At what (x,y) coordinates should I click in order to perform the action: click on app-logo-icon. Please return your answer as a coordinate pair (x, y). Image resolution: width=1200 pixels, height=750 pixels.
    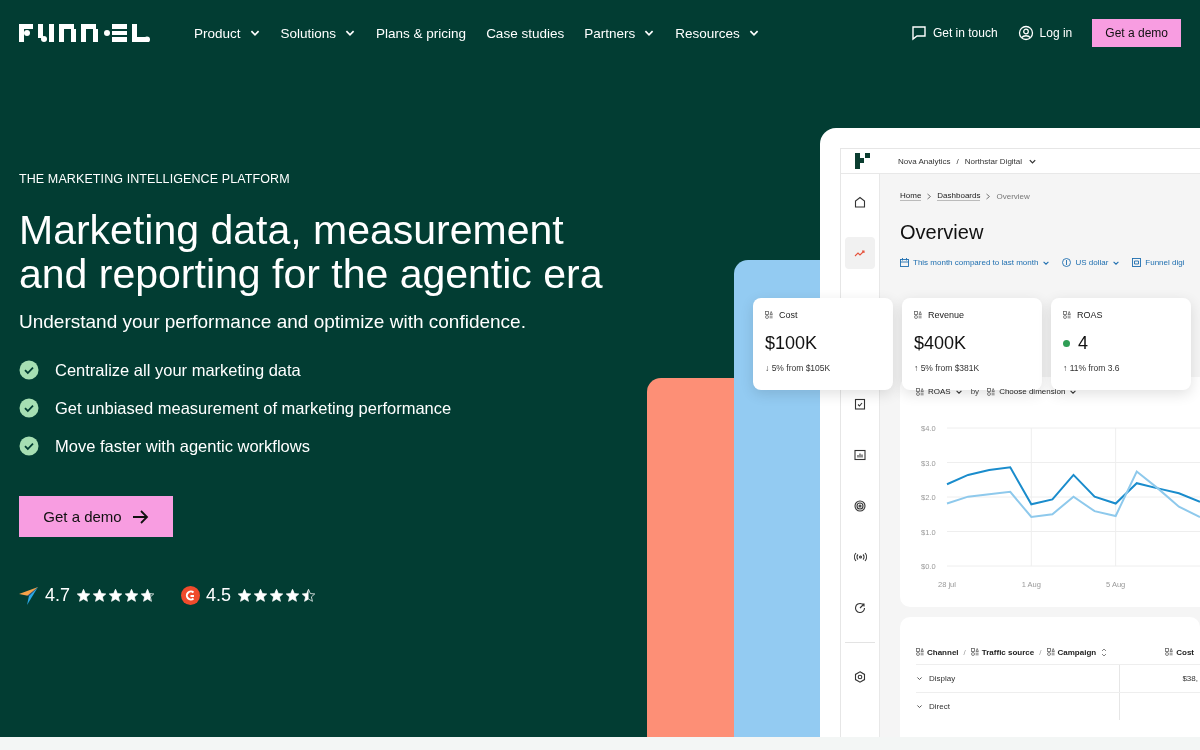
    Looking at the image, I should click on (862, 161).